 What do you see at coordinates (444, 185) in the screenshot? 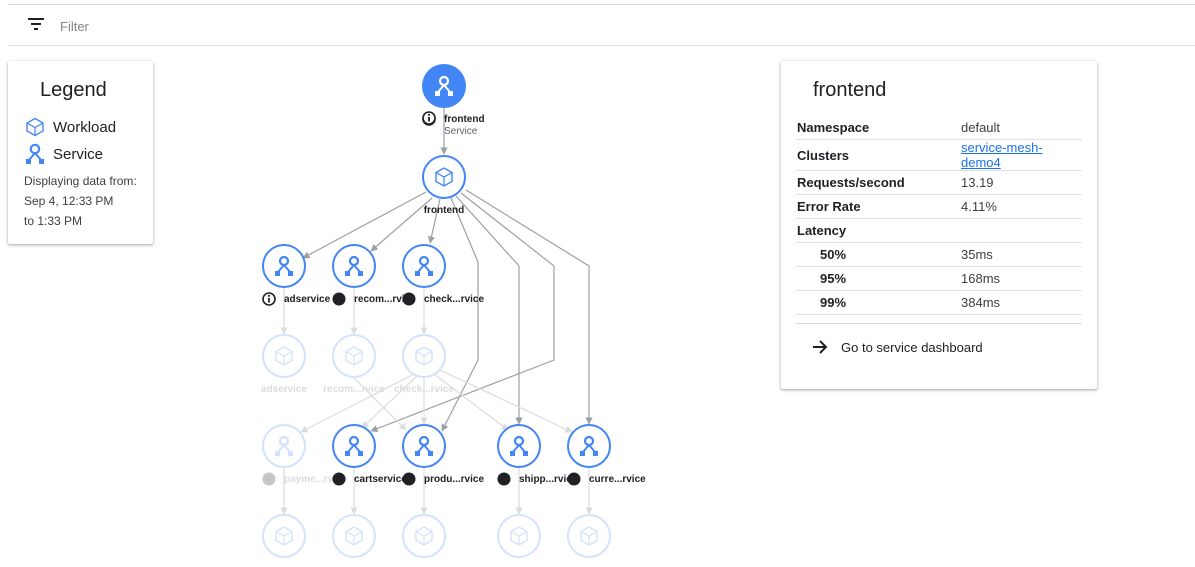
I see `graph-node-frontend-wl: frontend` at bounding box center [444, 185].